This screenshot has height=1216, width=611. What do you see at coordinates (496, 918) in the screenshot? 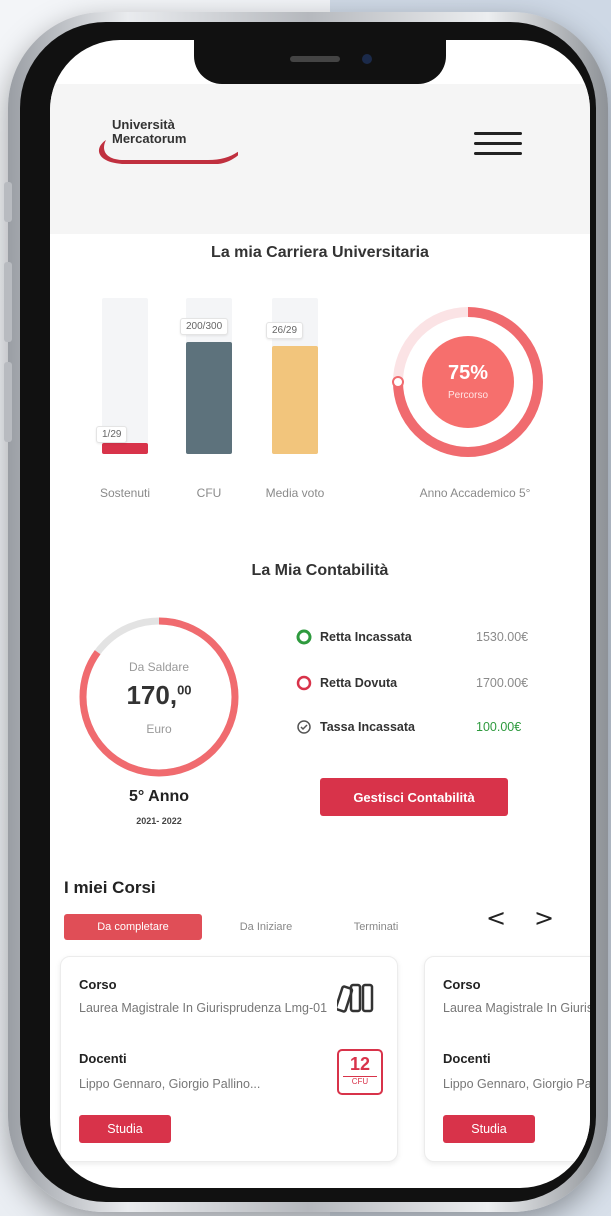
I see `previous-arrow-icon: <` at bounding box center [496, 918].